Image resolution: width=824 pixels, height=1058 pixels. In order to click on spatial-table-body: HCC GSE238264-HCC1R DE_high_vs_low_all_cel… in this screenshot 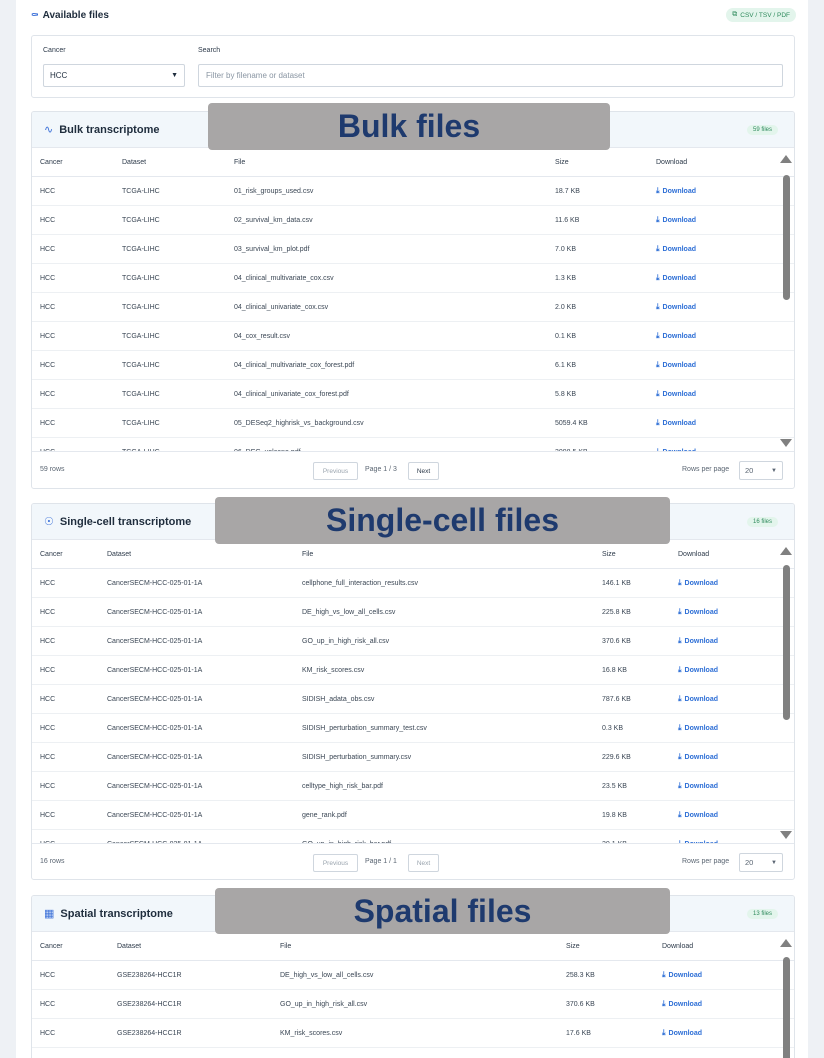, I will do `click(413, 1009)`.